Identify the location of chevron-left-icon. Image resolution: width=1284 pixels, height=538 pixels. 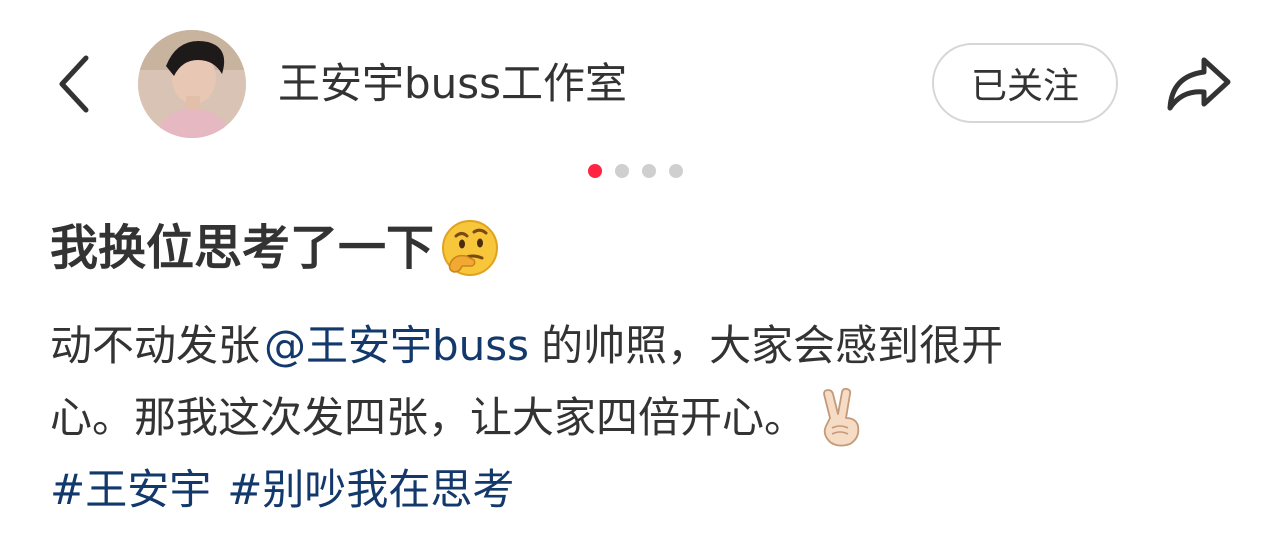
(74, 84).